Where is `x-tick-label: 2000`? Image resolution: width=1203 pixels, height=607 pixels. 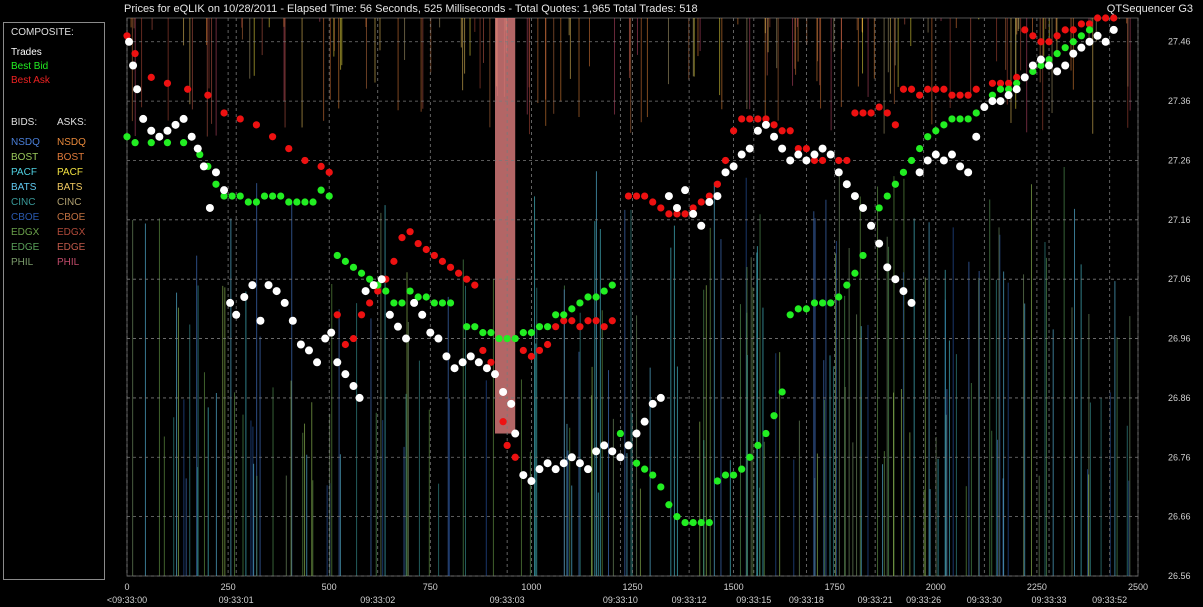 x-tick-label: 2000 is located at coordinates (936, 587).